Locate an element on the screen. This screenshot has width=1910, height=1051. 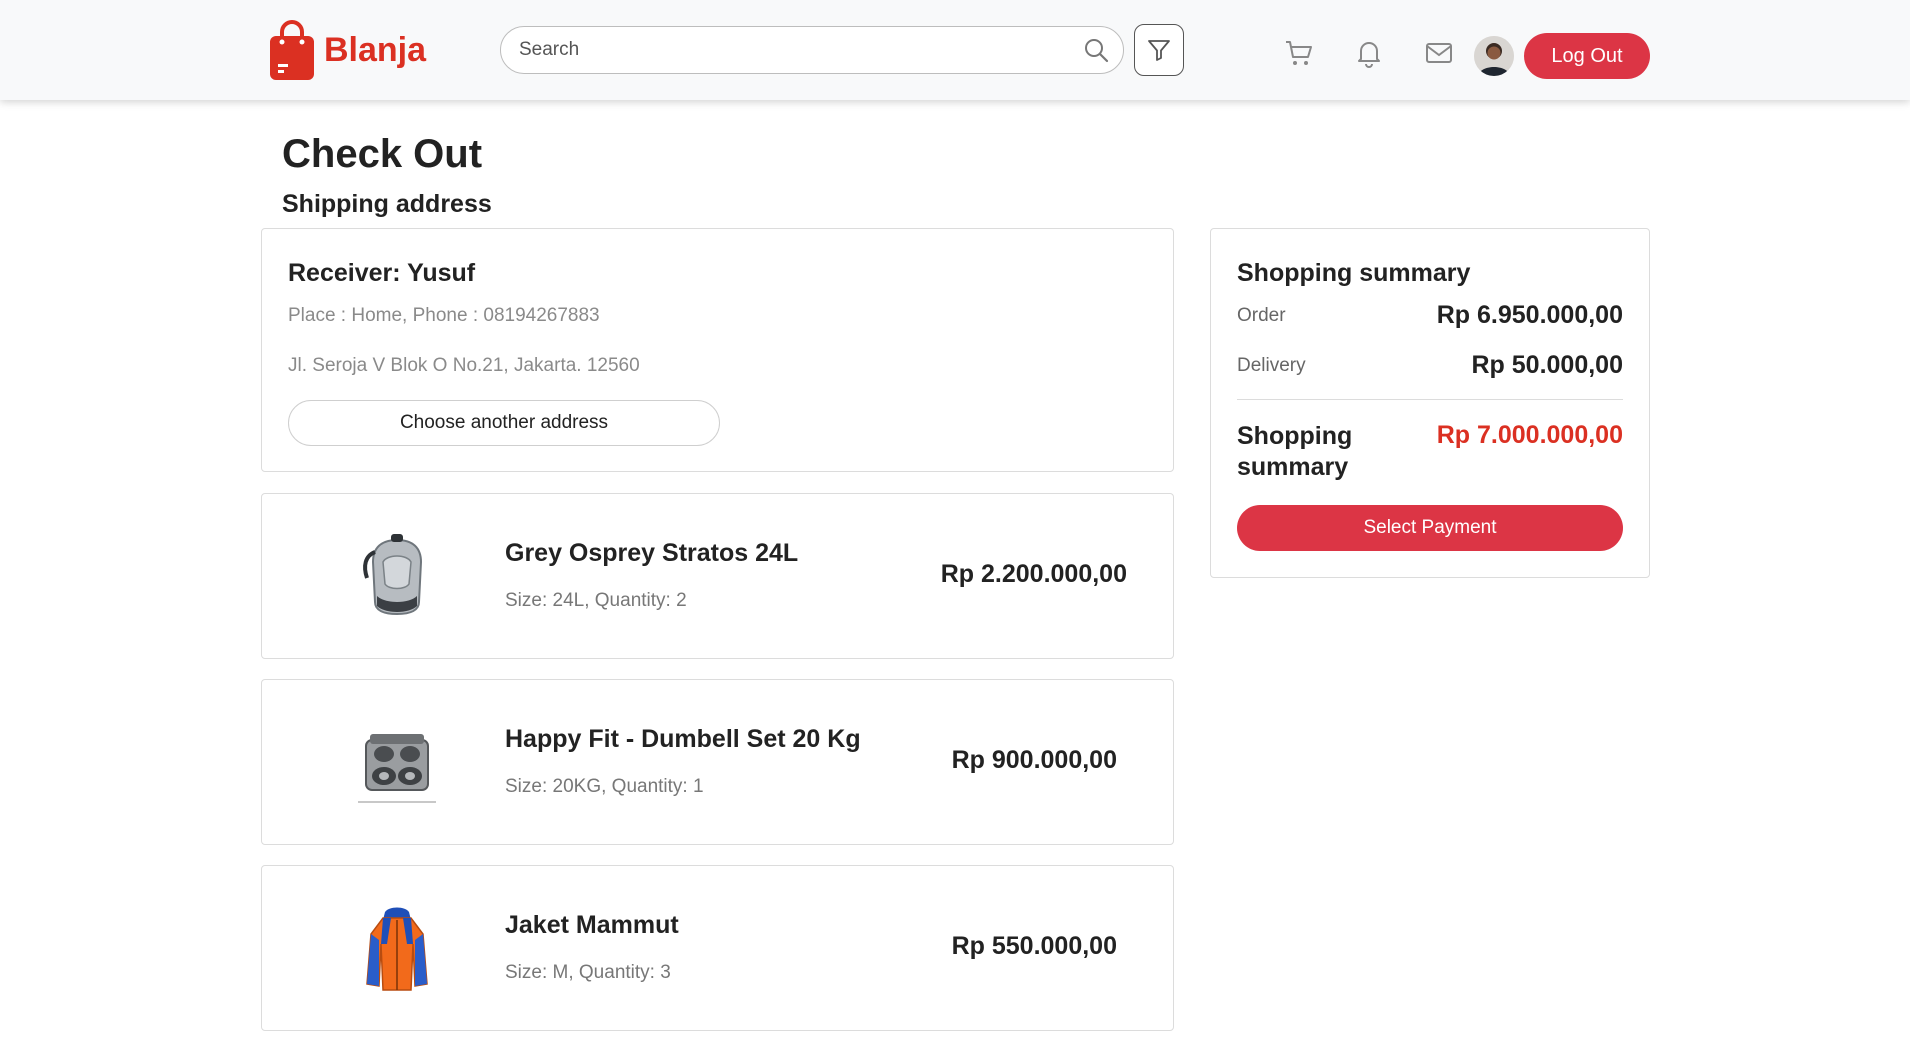
item-price: Rp 900.000,00 is located at coordinates (1034, 760).